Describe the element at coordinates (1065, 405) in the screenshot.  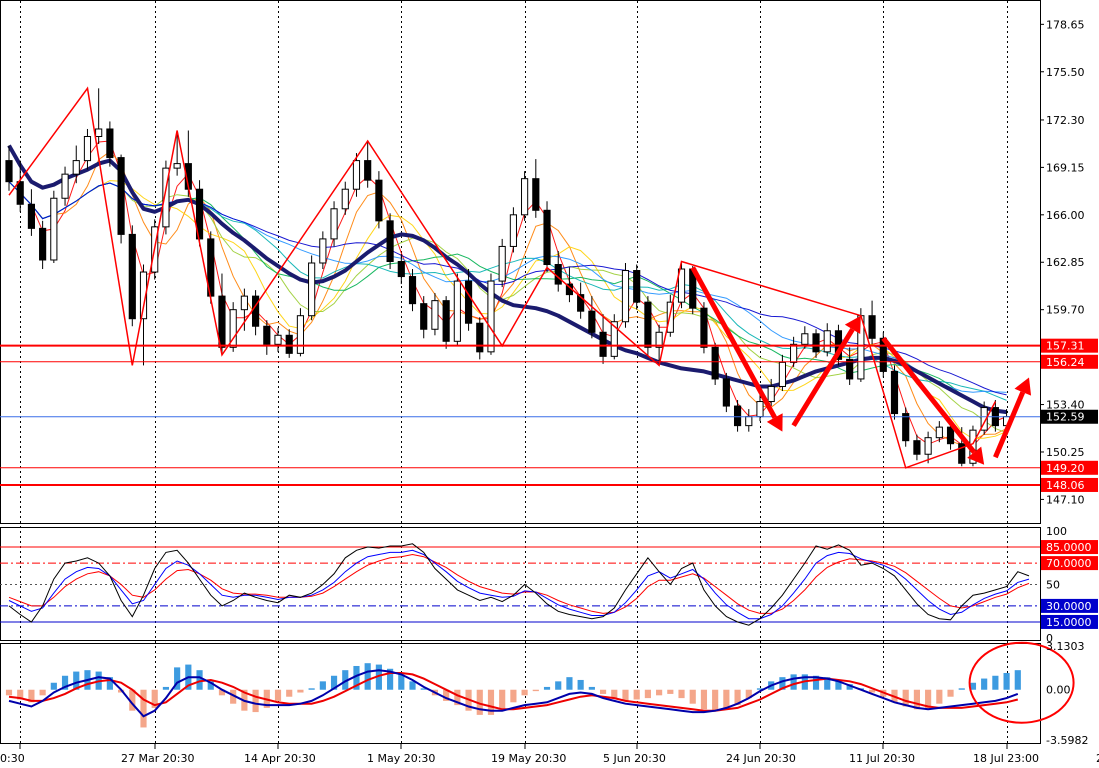
I see `price-tick-label: 153.40` at that location.